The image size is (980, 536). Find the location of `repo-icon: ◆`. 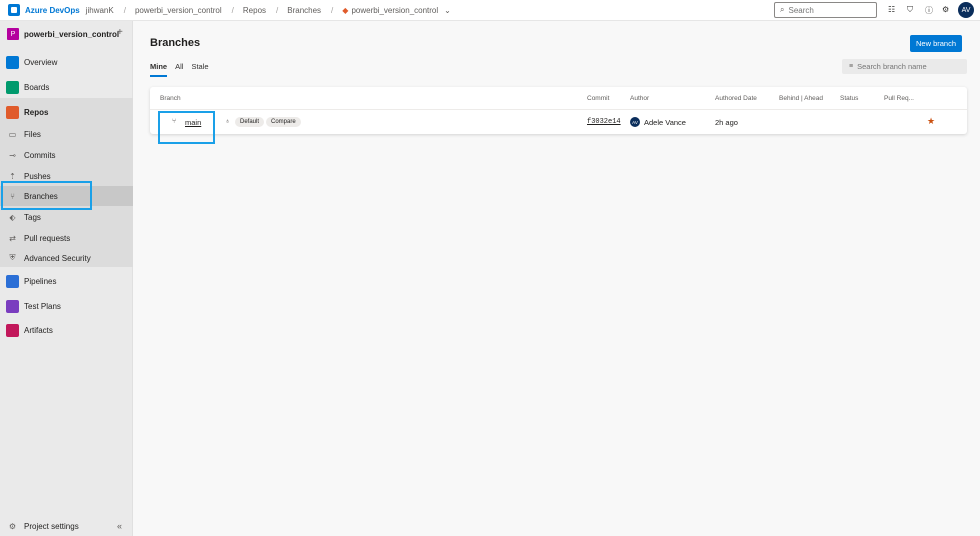

repo-icon: ◆ is located at coordinates (345, 10).